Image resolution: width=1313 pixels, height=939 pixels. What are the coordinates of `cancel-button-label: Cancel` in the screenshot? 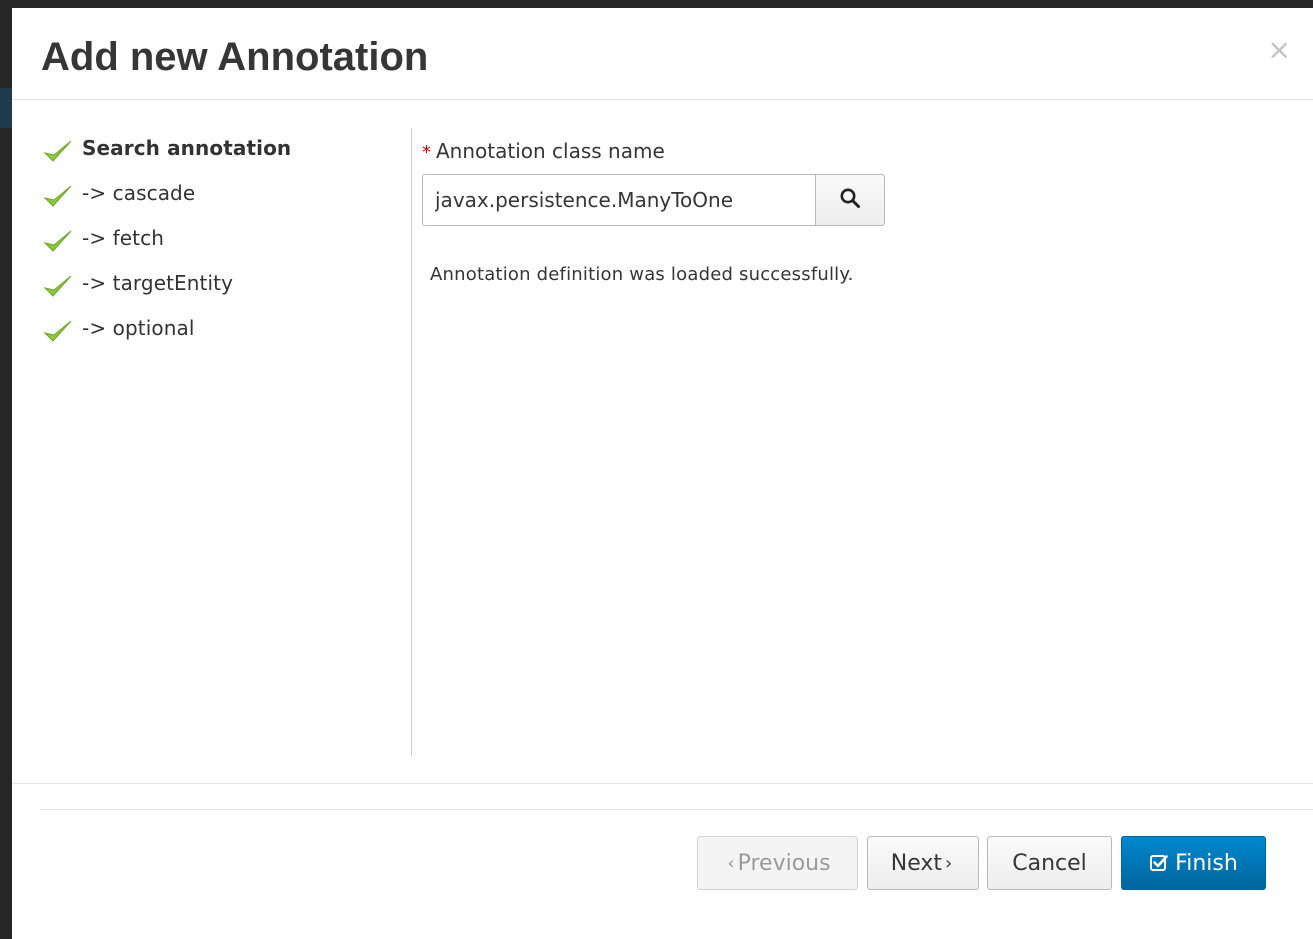 It's located at (1049, 863).